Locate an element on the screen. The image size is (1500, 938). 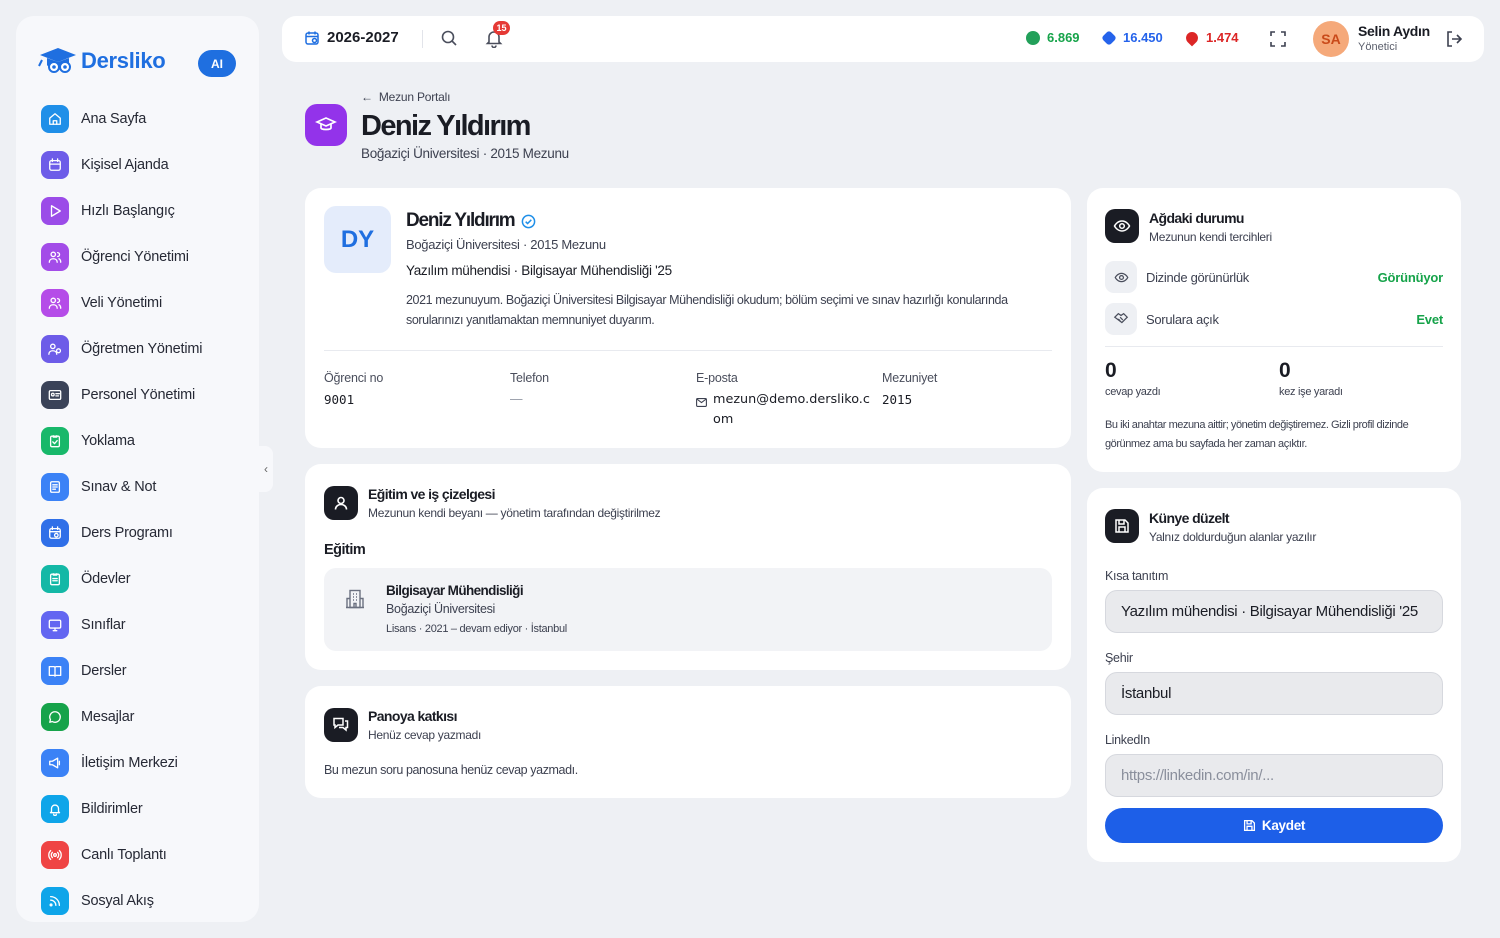
sidebar-item-öğrenci-yönetimi: Öğrenci Yönetimi is located at coordinates (121, 257).